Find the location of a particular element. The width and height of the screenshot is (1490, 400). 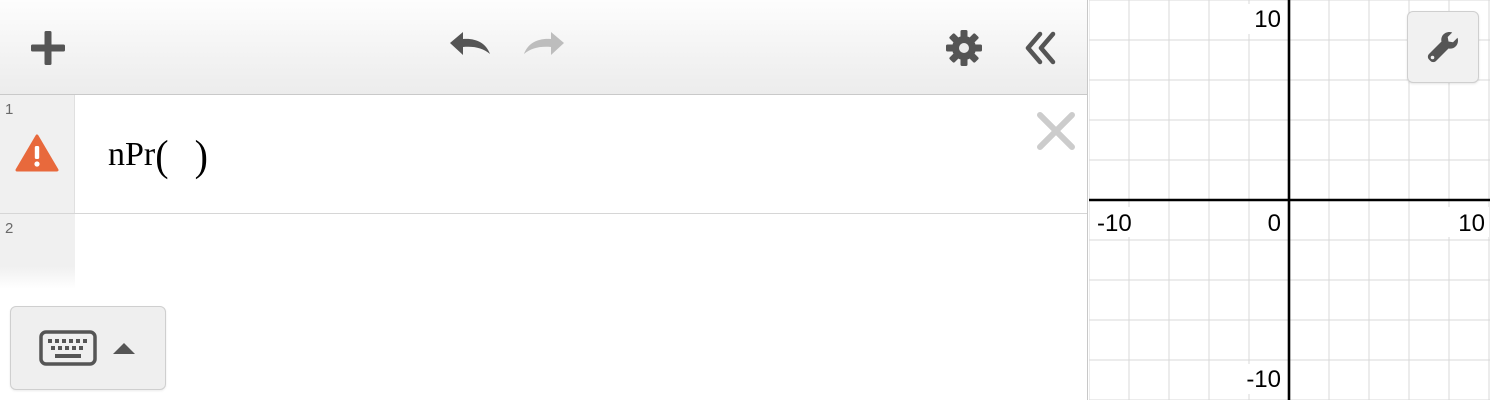

delete-expression-button is located at coordinates (1056, 131).